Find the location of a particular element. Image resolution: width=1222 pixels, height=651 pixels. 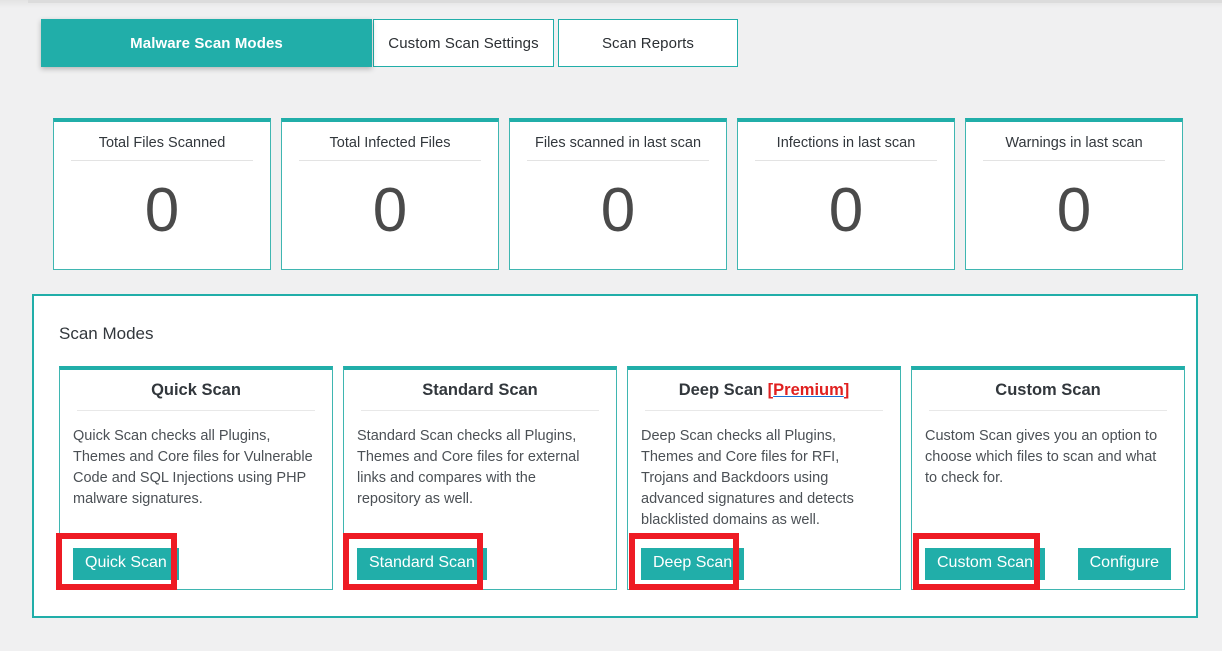

premium-bracket-close: ] is located at coordinates (846, 390).